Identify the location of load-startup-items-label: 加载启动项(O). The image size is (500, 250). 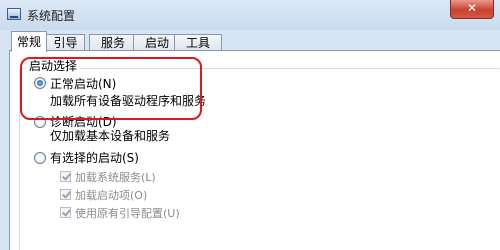
(111, 195).